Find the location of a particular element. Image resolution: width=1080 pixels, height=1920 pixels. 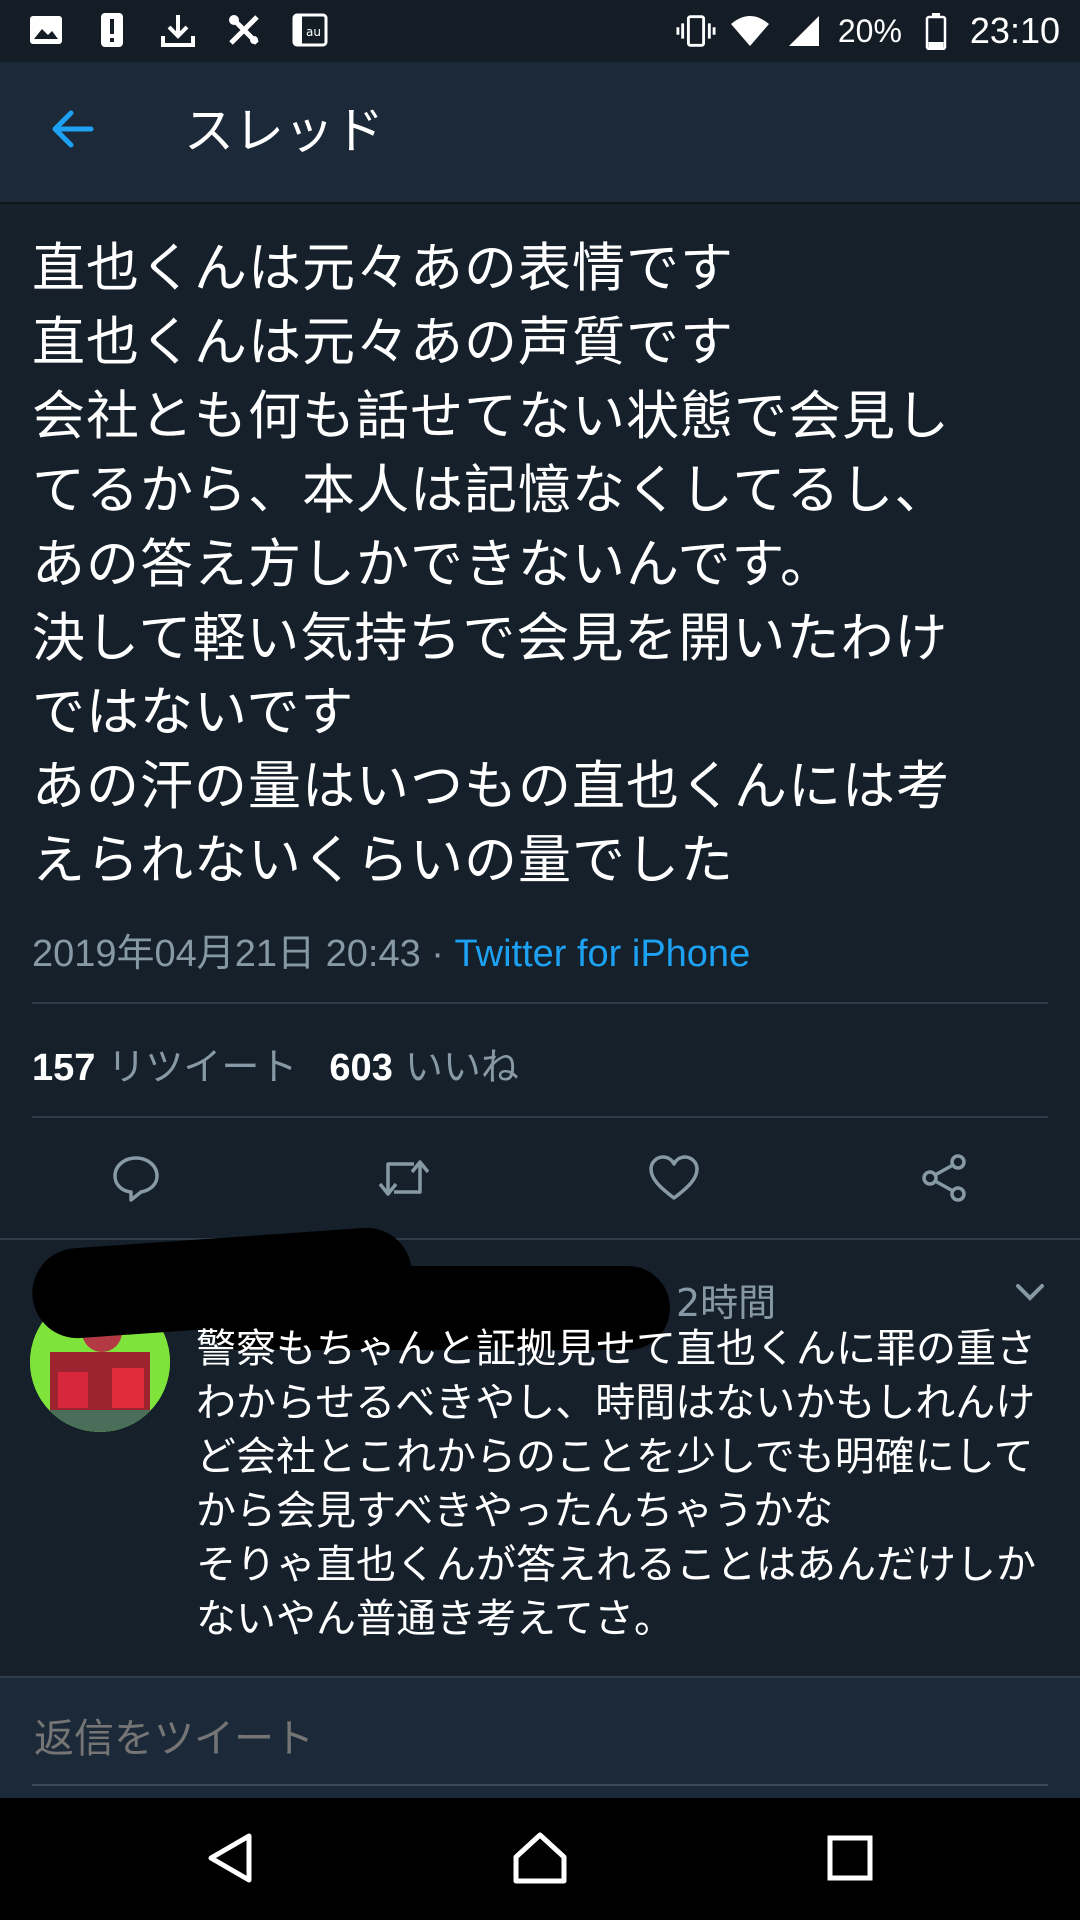

likes-count: 603 is located at coordinates (361, 1068).